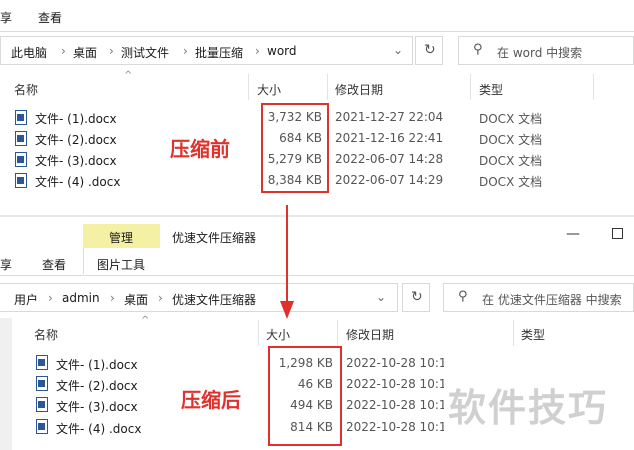 The height and width of the screenshot is (450, 634). I want to click on search-input: ⚲ 在 word 中搜索, so click(546, 50).